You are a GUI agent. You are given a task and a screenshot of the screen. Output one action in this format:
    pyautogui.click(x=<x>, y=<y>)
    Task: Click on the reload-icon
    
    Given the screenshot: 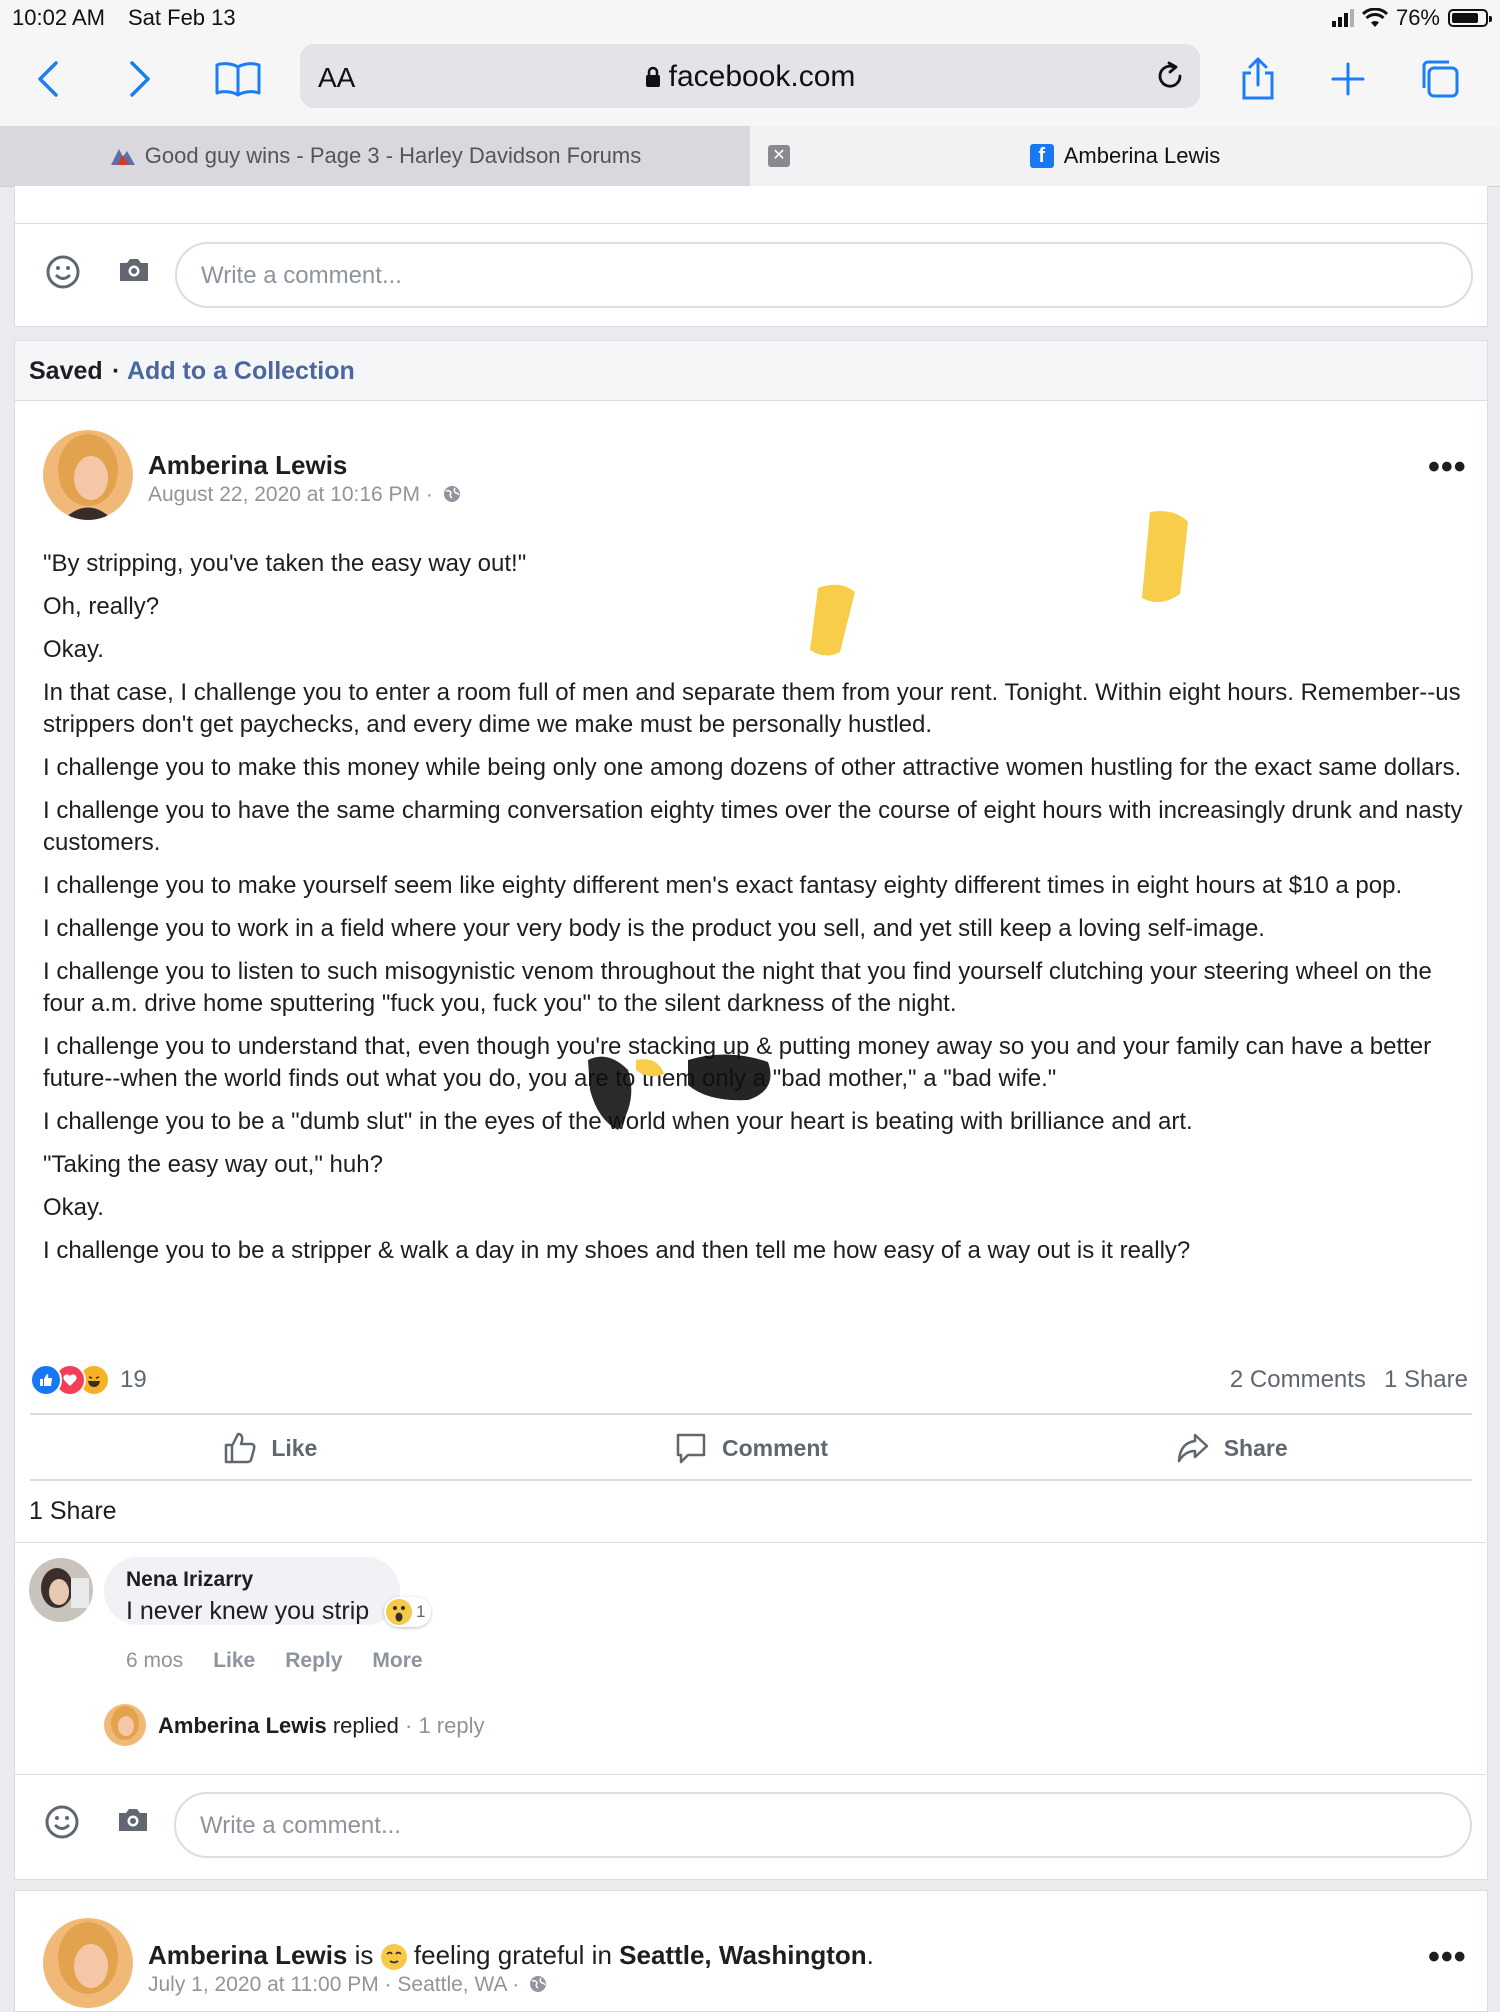 What is the action you would take?
    pyautogui.click(x=1170, y=74)
    